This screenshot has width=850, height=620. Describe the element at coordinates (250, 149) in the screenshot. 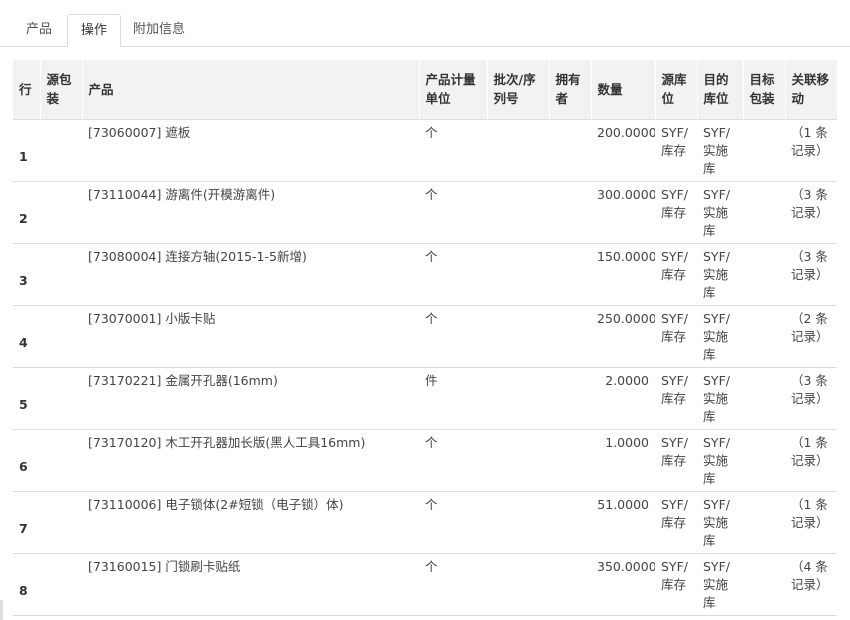

I see `cell-product: [73060007] 遮板` at that location.